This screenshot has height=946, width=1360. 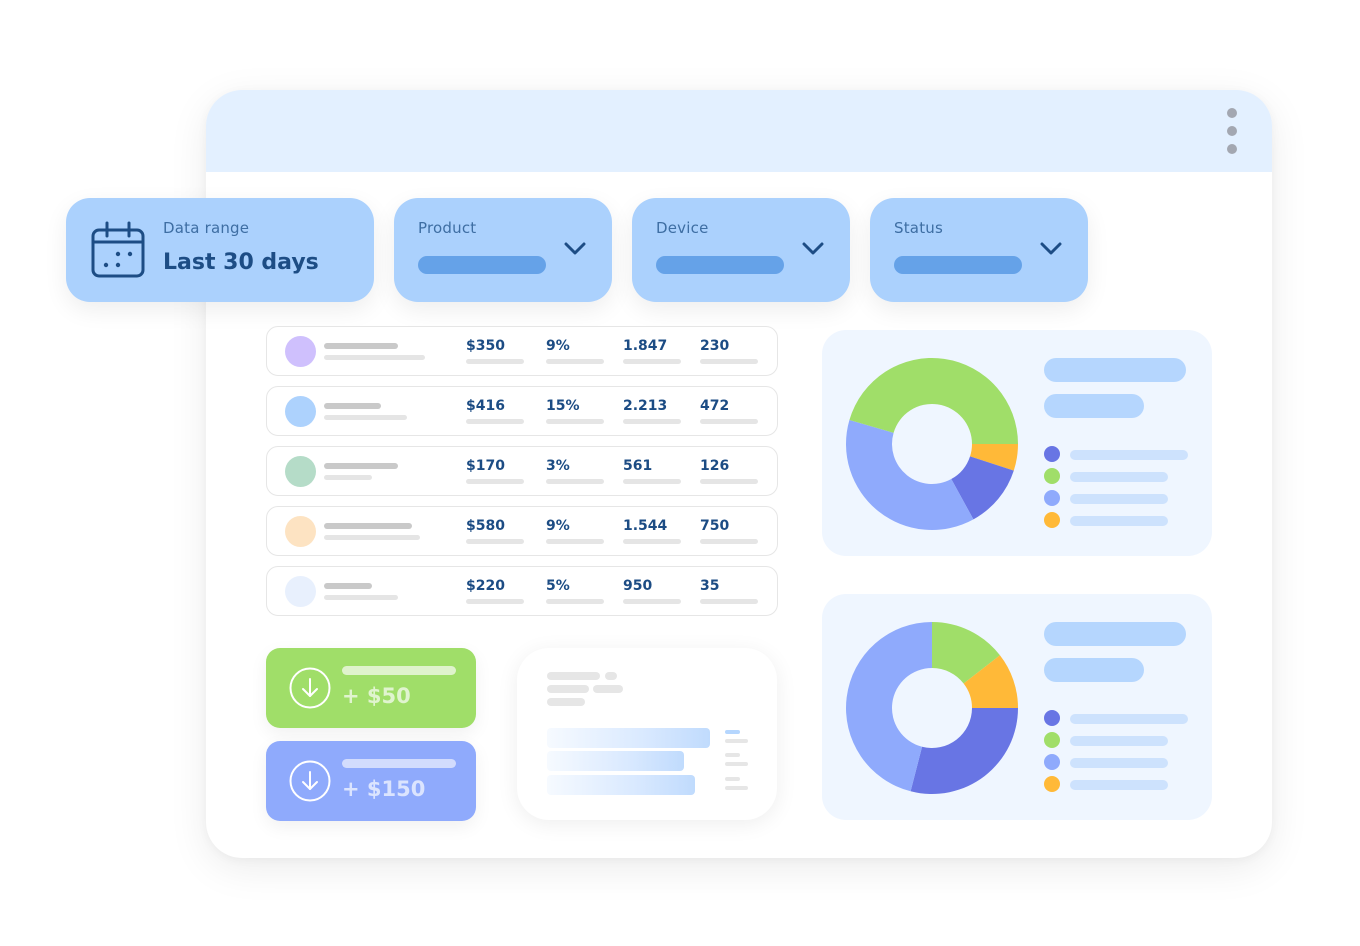 I want to click on views-value: 2.213, so click(x=645, y=406).